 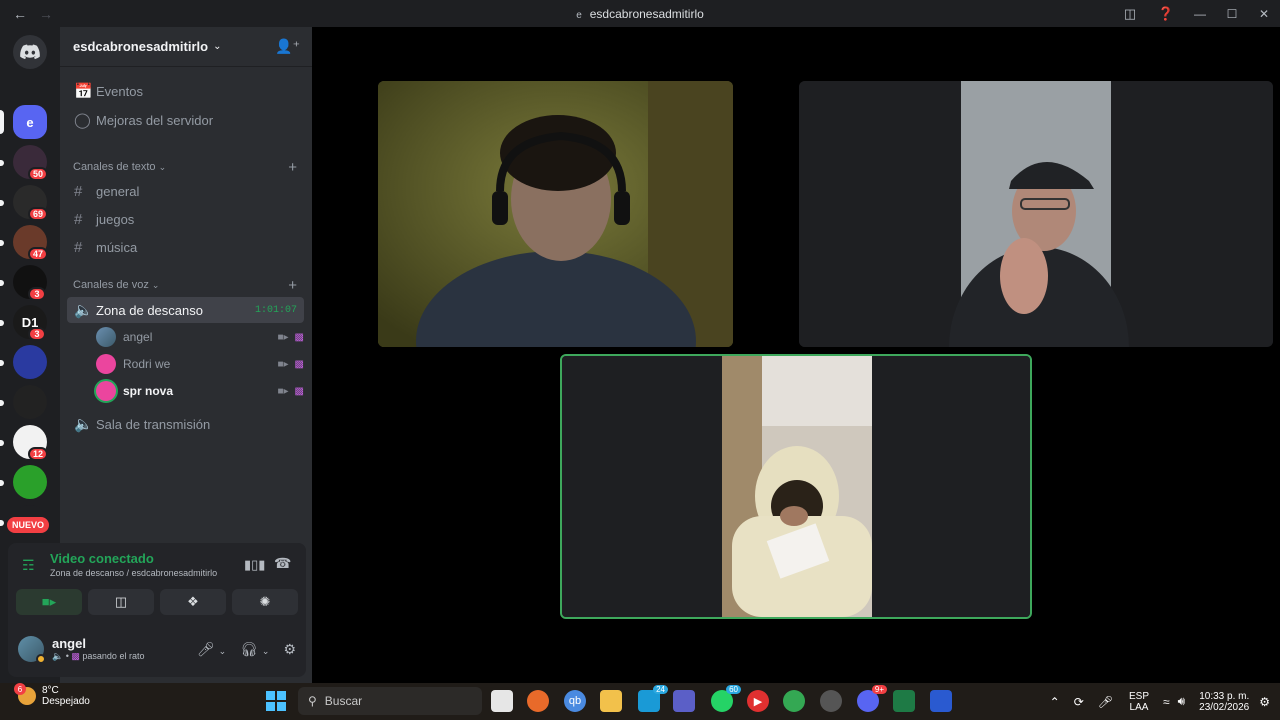 What do you see at coordinates (32, 650) in the screenshot?
I see `user-avatar` at bounding box center [32, 650].